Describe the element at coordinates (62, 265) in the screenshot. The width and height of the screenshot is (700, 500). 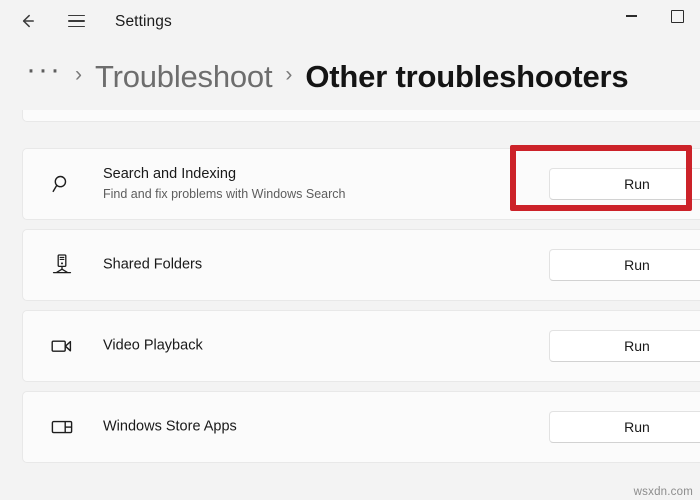
I see `shared-folders-icon` at that location.